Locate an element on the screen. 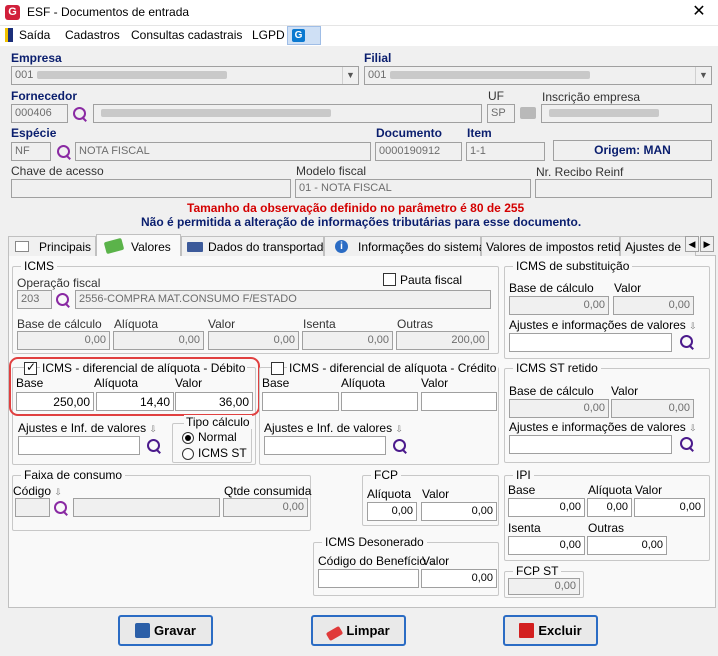 The width and height of the screenshot is (718, 656). st-base-field: 0,00 is located at coordinates (559, 305).